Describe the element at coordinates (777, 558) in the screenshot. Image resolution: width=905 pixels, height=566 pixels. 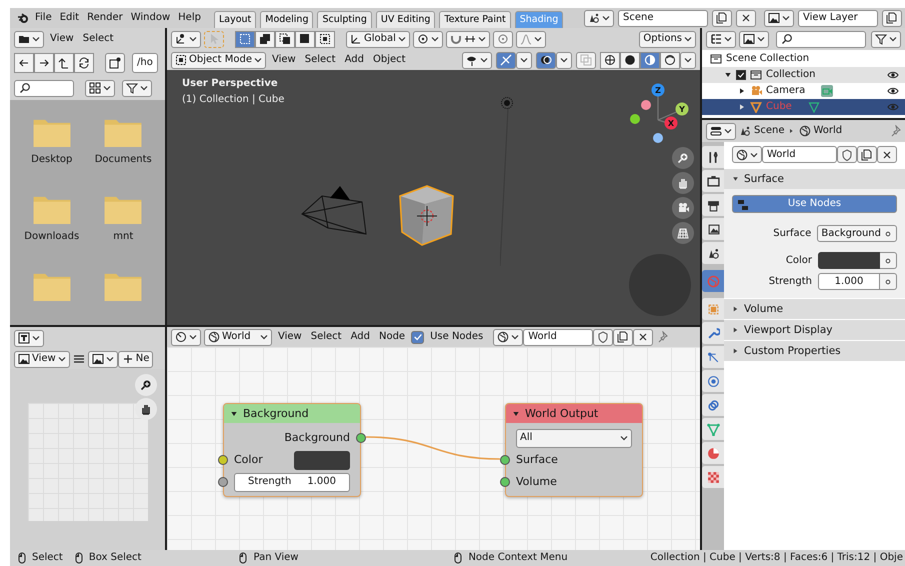
I see `scene-statistics: Collection | Cube | Verts:8 | Faces:6 | Tris:12 | Obje` at that location.